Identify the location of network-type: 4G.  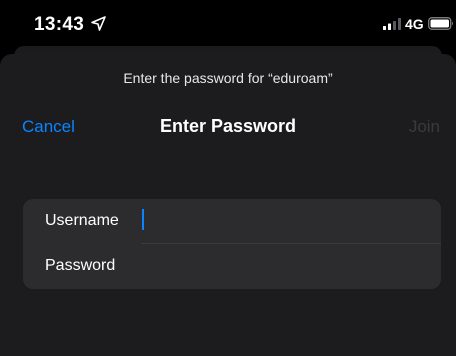
(414, 24).